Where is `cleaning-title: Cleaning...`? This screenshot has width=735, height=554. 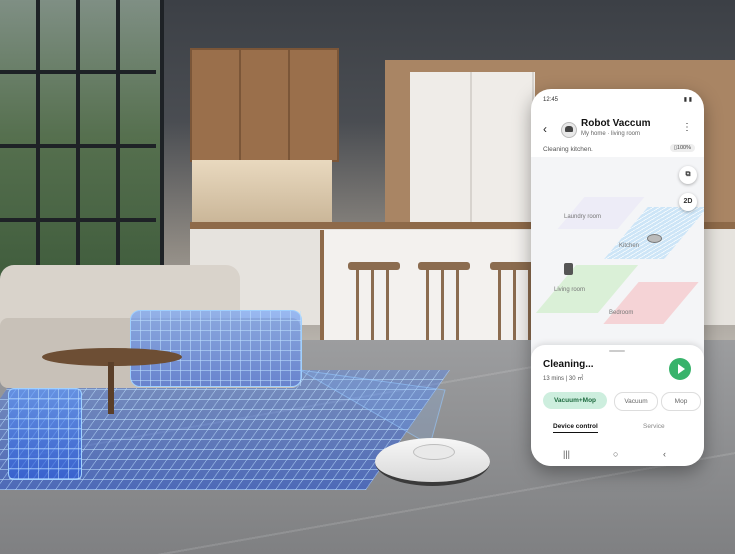
cleaning-title: Cleaning... is located at coordinates (568, 364).